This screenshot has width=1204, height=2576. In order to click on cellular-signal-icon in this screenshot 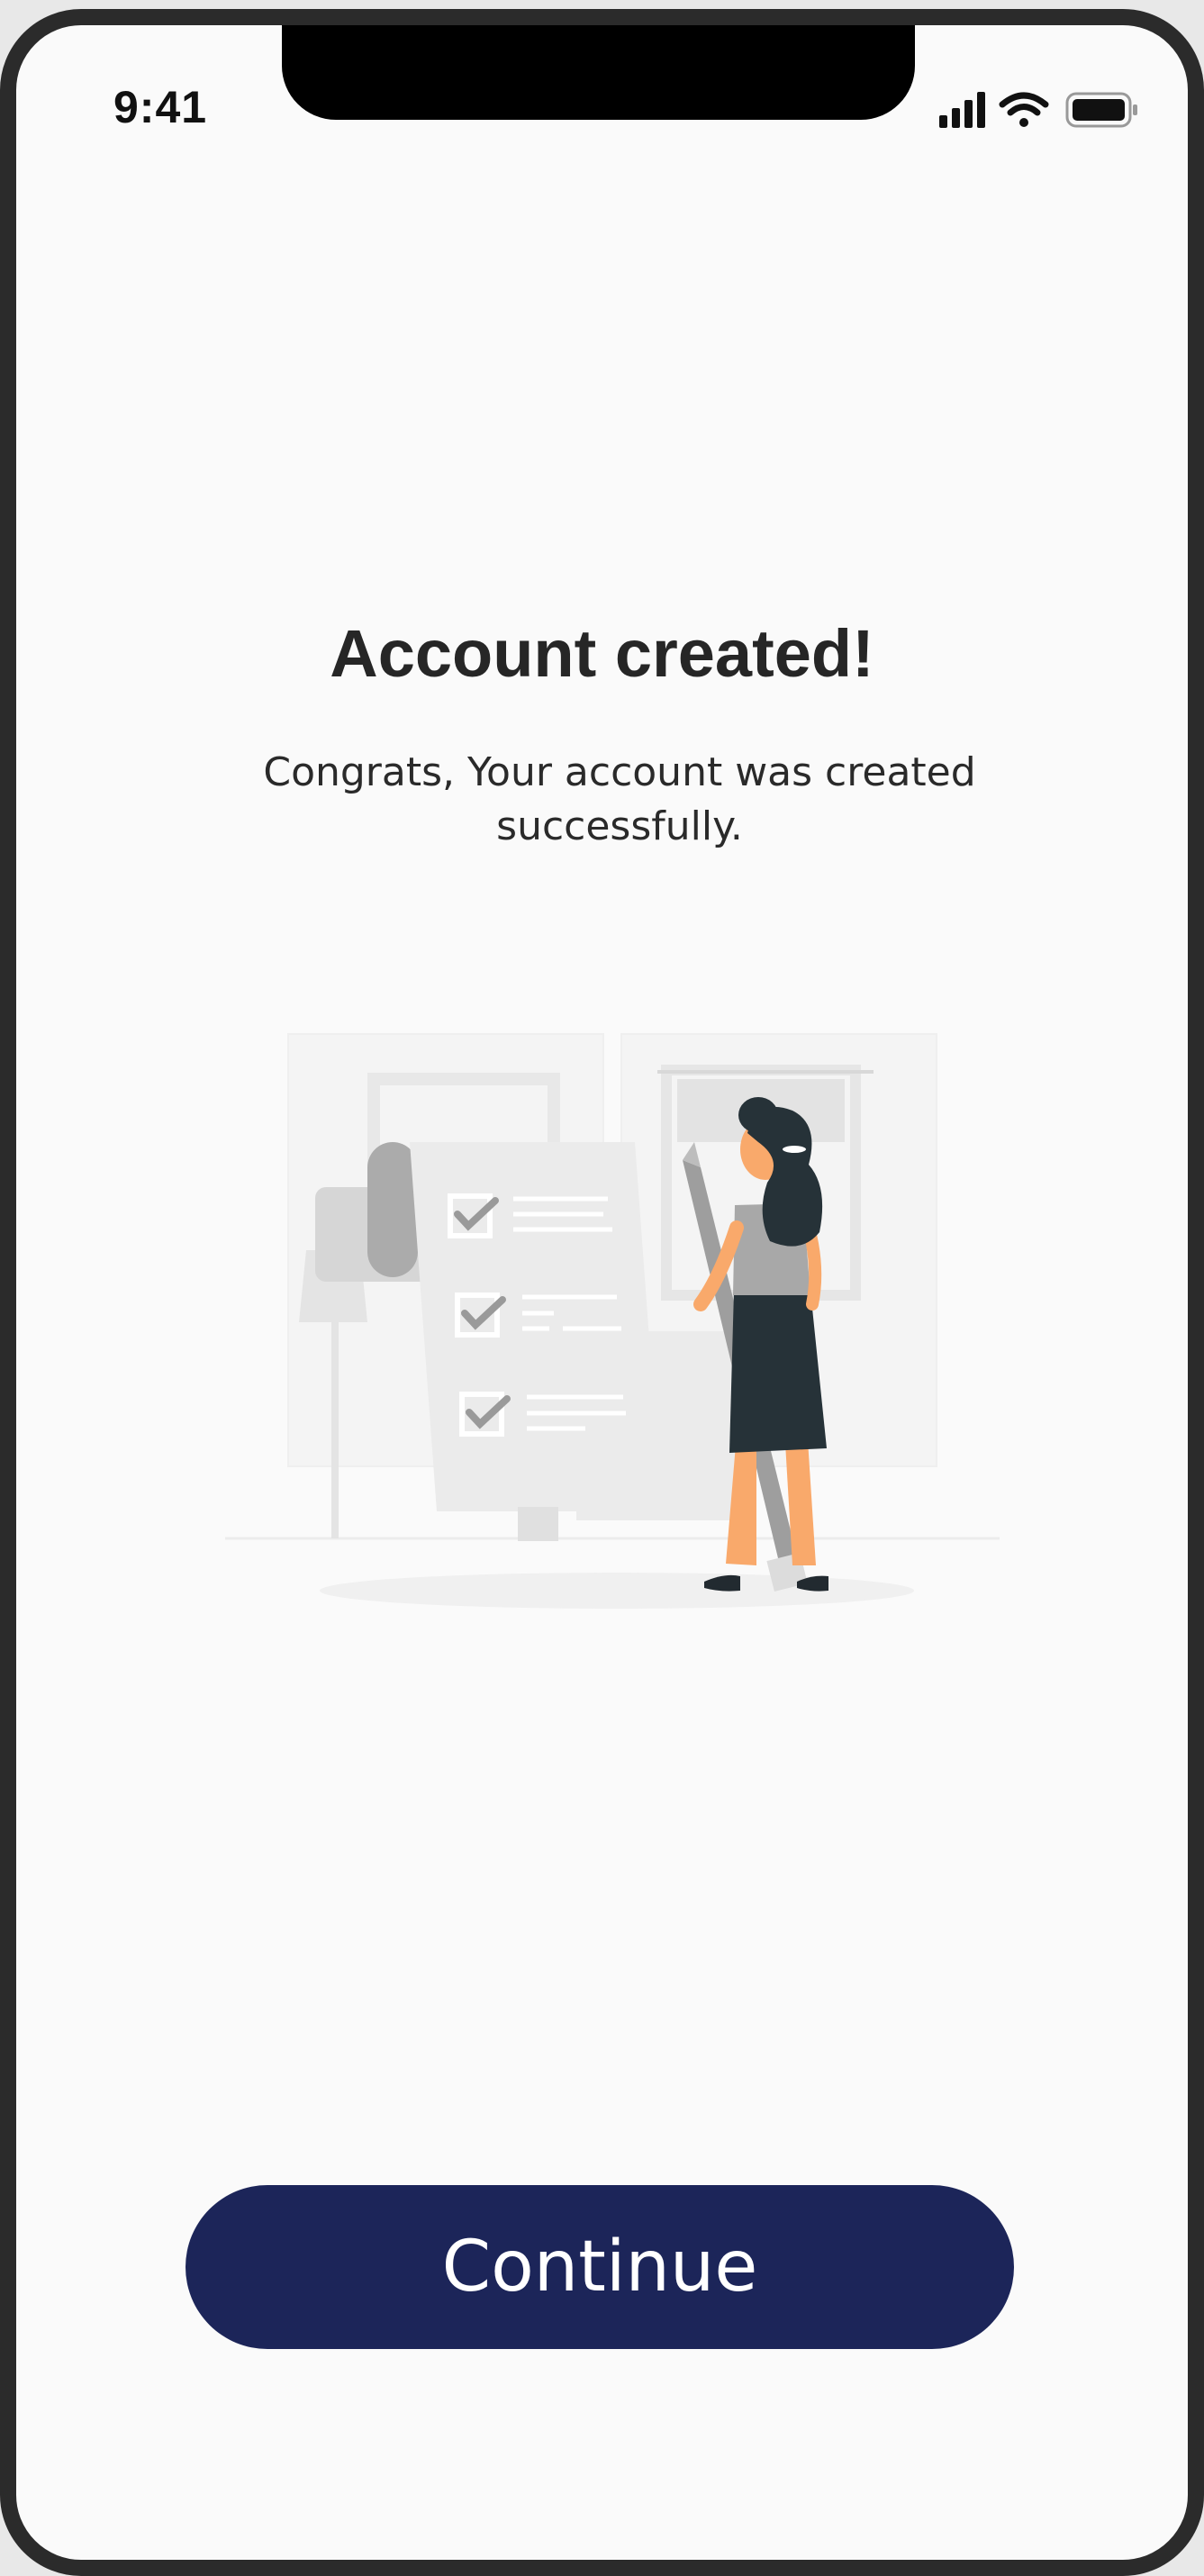, I will do `click(962, 110)`.